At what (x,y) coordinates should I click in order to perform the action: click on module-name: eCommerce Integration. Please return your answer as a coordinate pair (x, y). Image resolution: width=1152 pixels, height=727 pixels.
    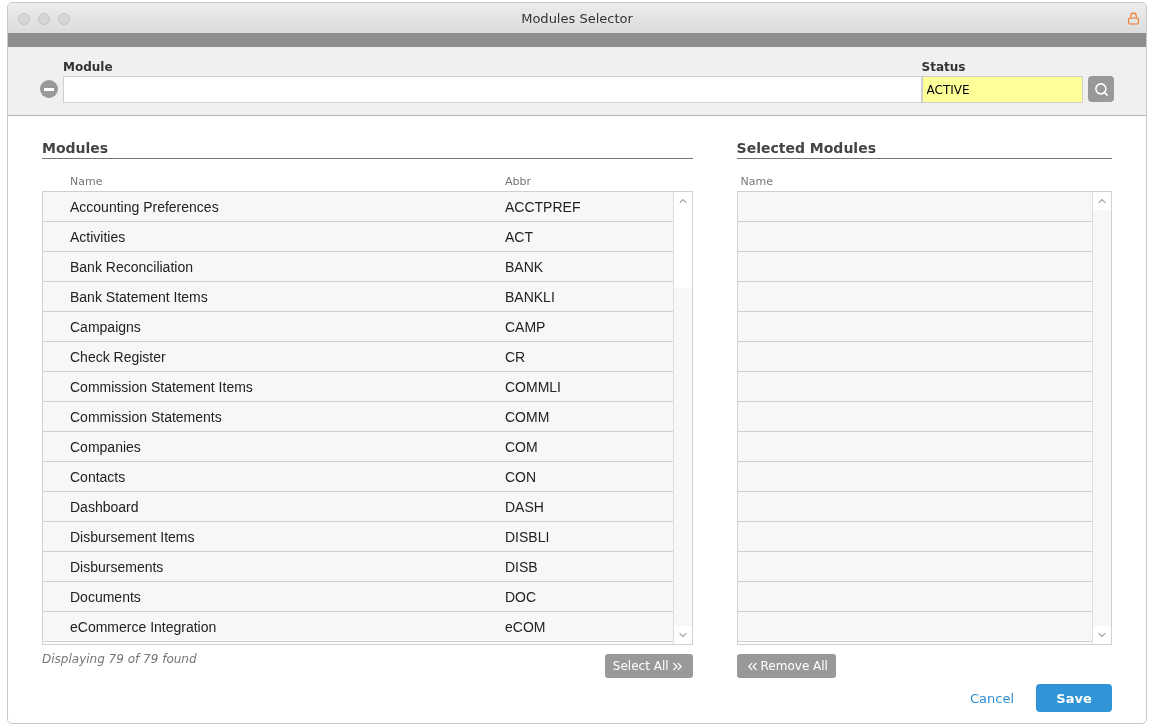
    Looking at the image, I should click on (144, 626).